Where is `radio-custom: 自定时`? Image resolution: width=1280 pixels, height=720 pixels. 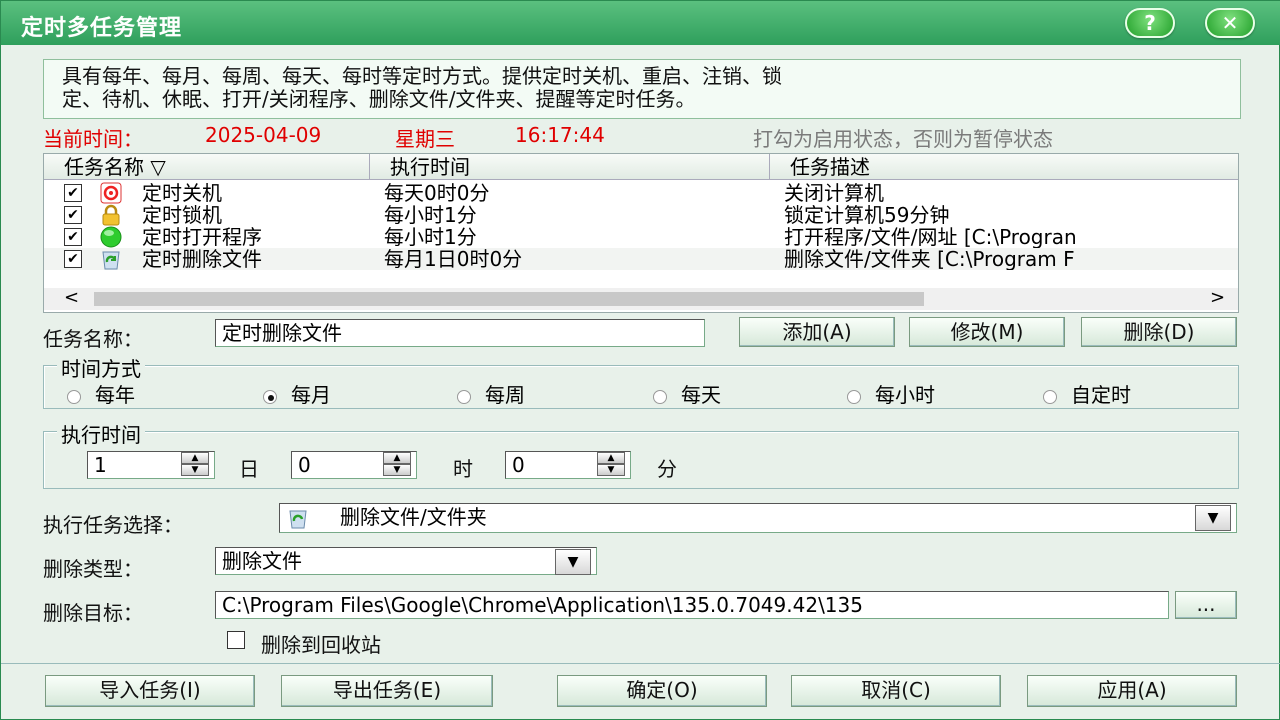 radio-custom: 自定时 is located at coordinates (1087, 393).